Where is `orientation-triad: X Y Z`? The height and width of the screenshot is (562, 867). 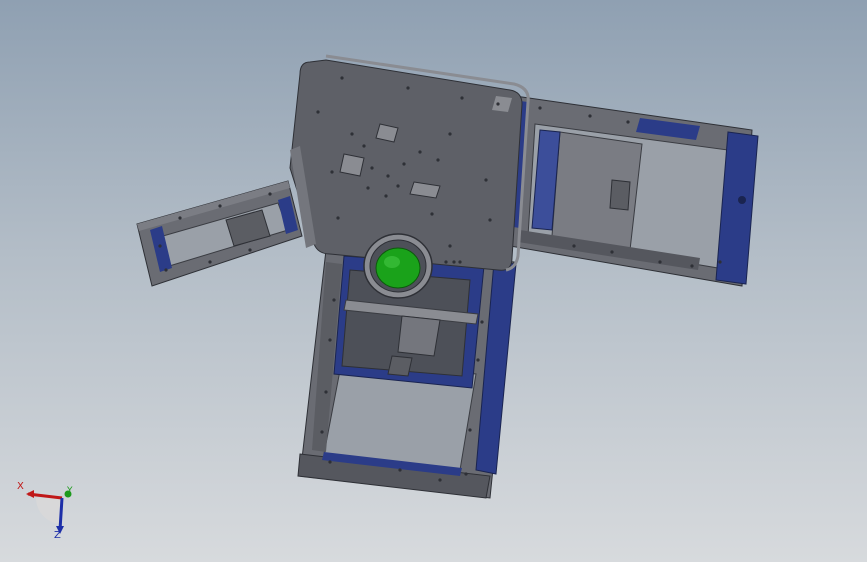 orientation-triad: X Y Z is located at coordinates (50, 512).